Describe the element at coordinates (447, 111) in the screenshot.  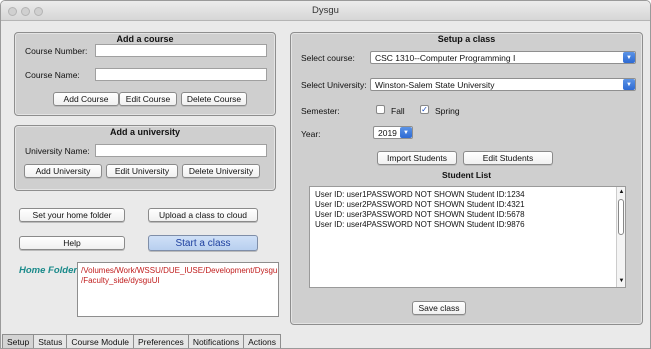
I see `spring-label: Spring` at that location.